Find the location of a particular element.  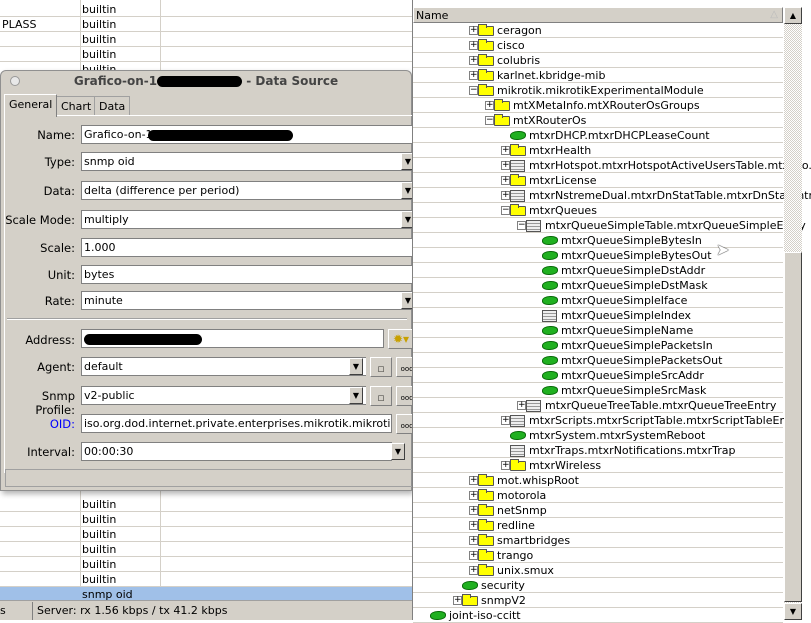

address-input is located at coordinates (232, 338).